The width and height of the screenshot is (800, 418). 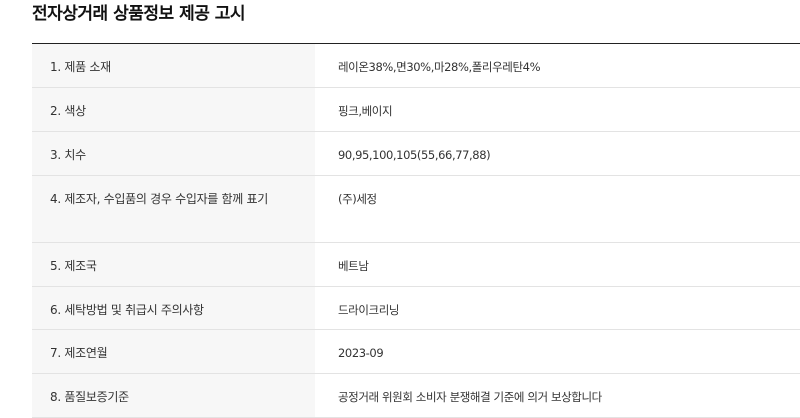 I want to click on table-row: 2. 색상 핑크,베이지, so click(x=416, y=110).